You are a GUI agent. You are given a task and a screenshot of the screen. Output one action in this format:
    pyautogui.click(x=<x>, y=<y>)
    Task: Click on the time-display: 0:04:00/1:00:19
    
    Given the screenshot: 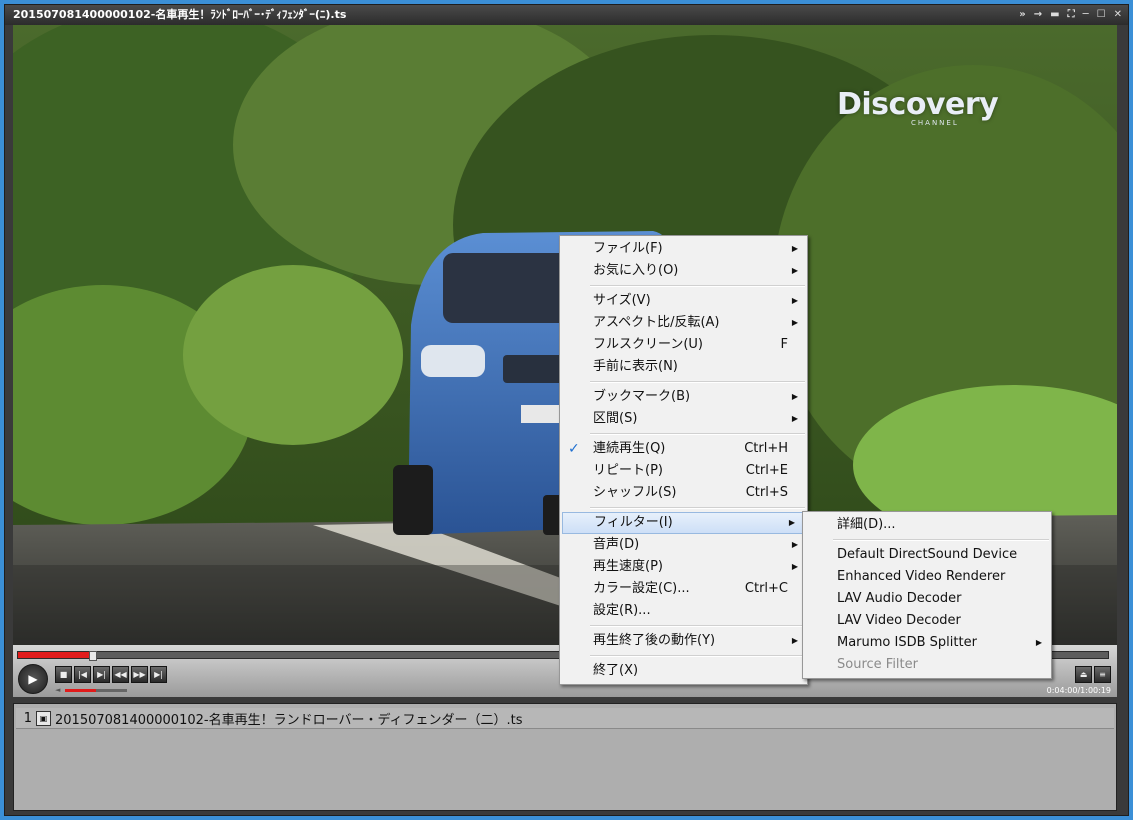 What is the action you would take?
    pyautogui.click(x=1078, y=690)
    